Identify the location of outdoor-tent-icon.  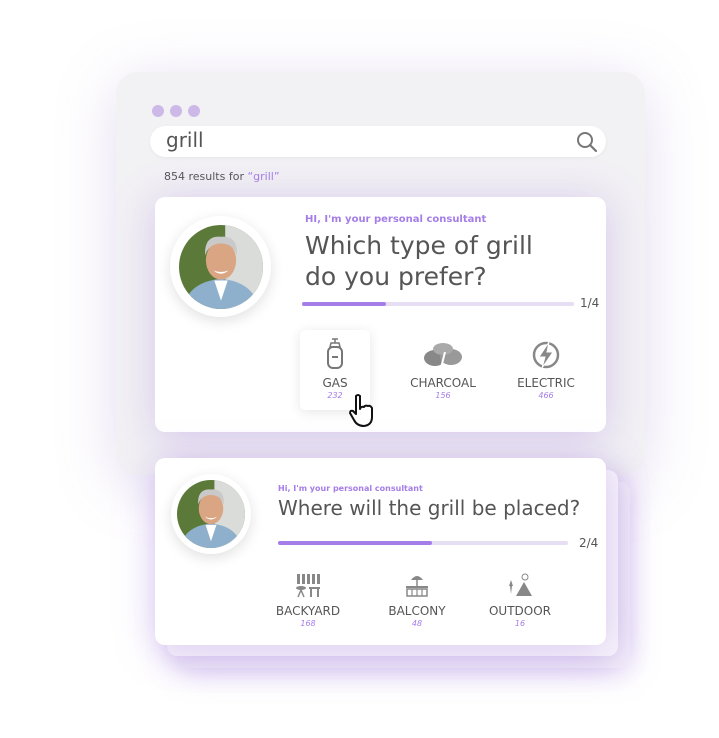
(520, 584).